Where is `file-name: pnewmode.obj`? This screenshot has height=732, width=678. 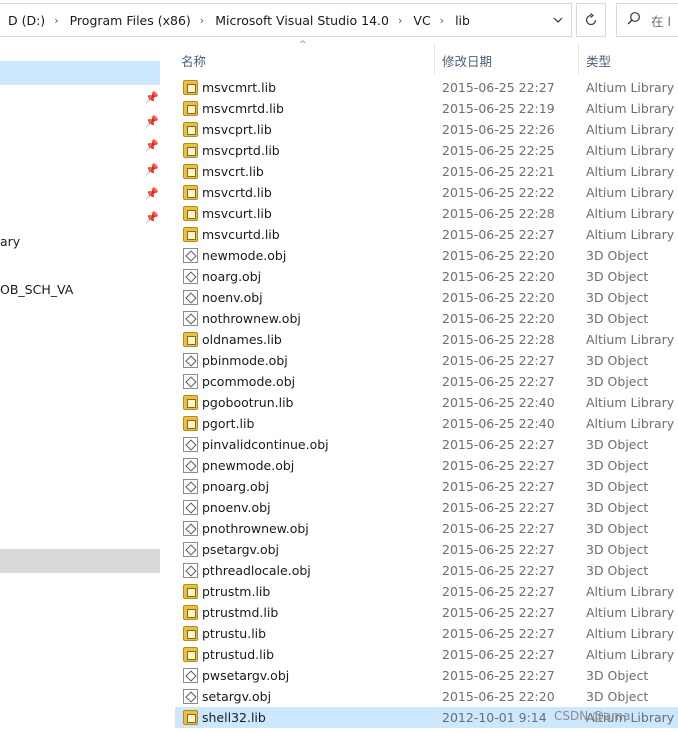 file-name: pnewmode.obj is located at coordinates (248, 465).